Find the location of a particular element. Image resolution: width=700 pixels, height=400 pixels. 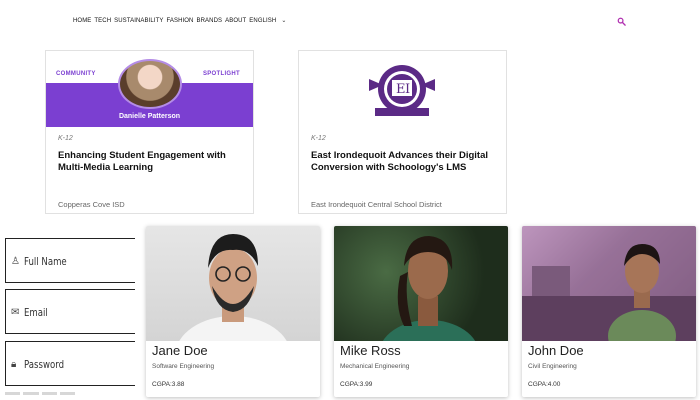

school-seal-logo: E I is located at coordinates (402, 90).